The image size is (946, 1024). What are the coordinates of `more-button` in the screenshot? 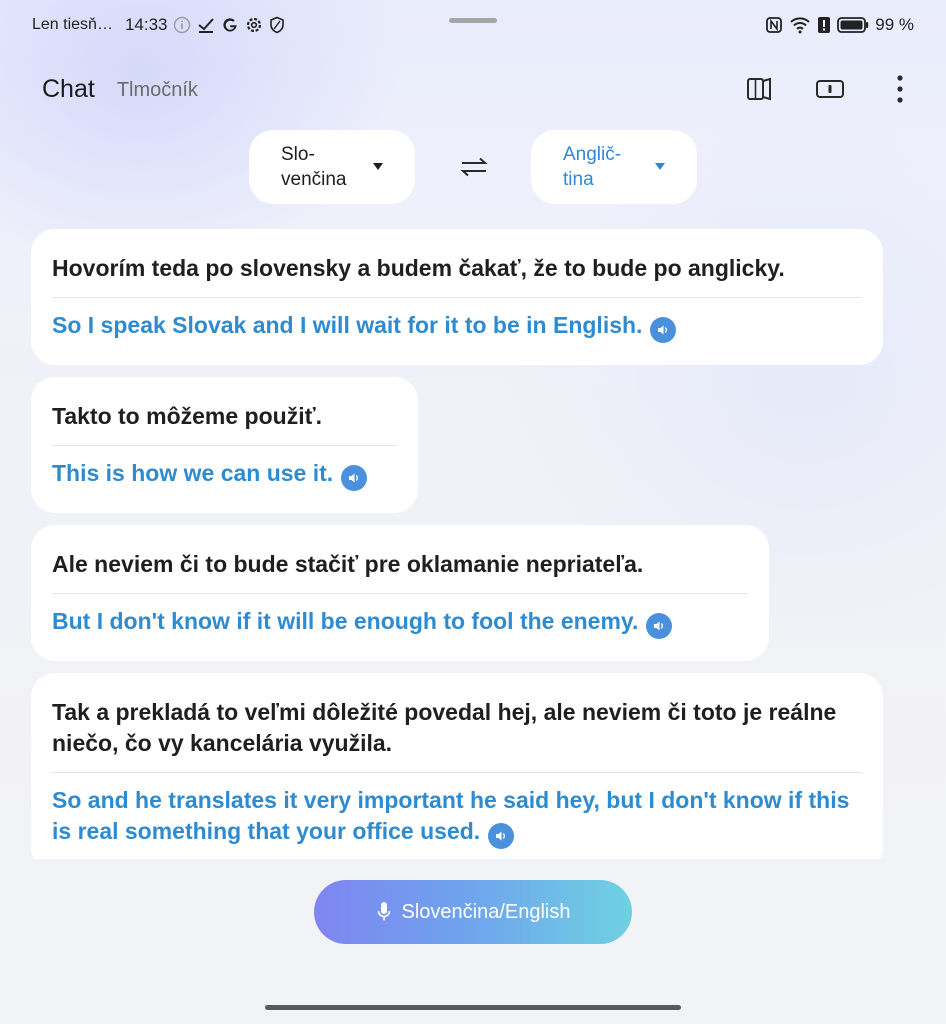 It's located at (900, 89).